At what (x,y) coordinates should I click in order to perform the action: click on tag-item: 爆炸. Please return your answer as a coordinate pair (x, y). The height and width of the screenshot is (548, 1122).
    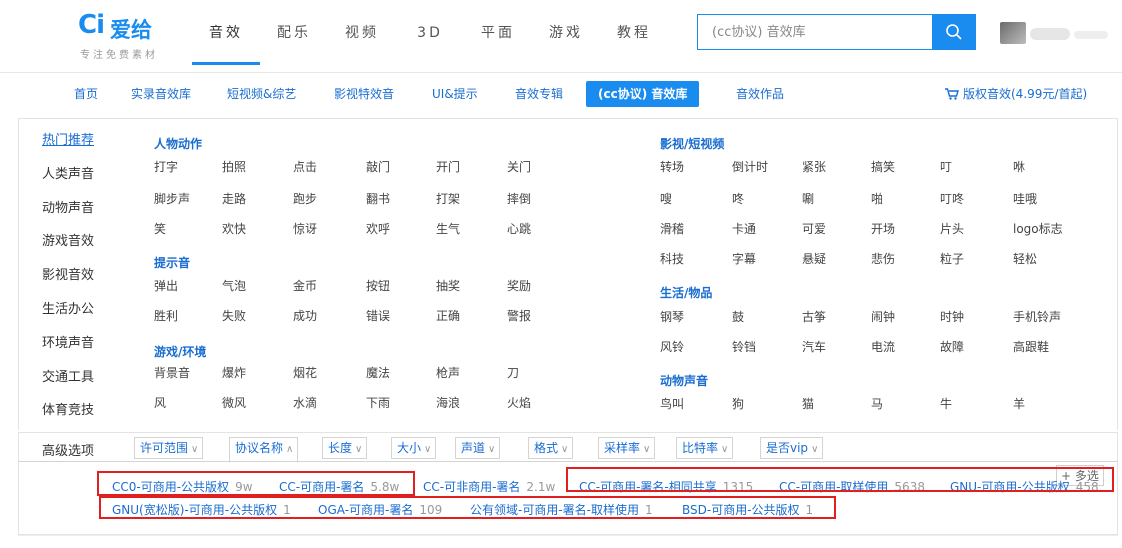
    Looking at the image, I should click on (234, 372).